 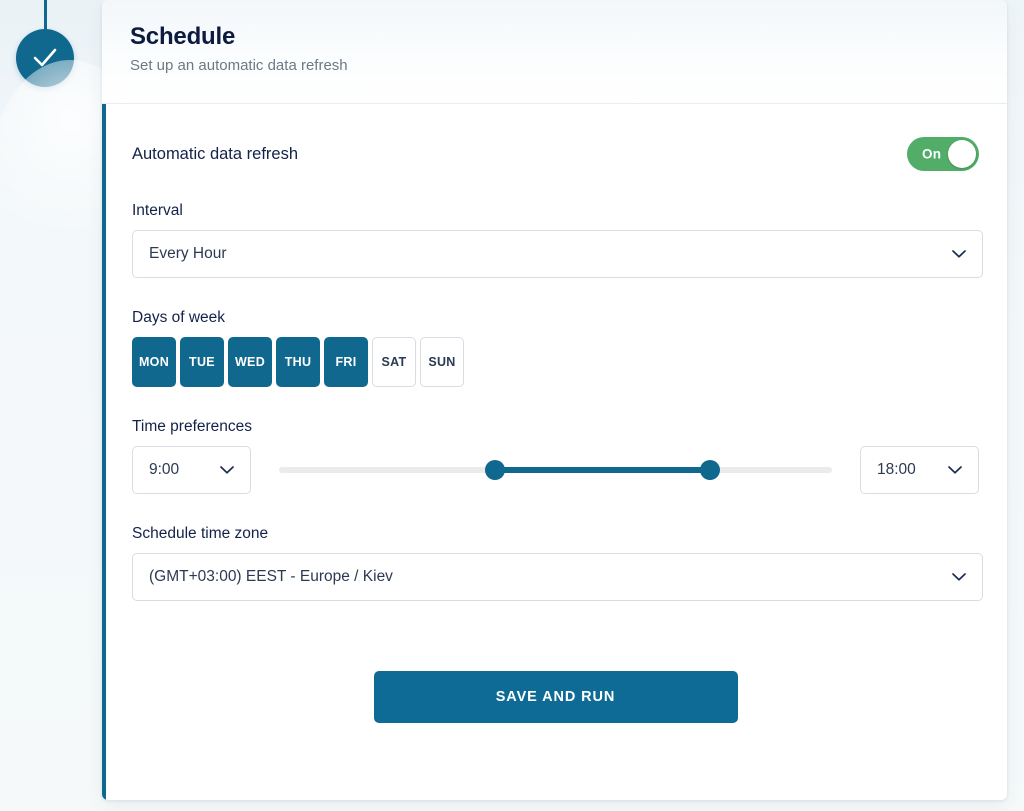 What do you see at coordinates (557, 577) in the screenshot?
I see `timezone-select: (GMT+03:00) EEST - Europe / Kiev` at bounding box center [557, 577].